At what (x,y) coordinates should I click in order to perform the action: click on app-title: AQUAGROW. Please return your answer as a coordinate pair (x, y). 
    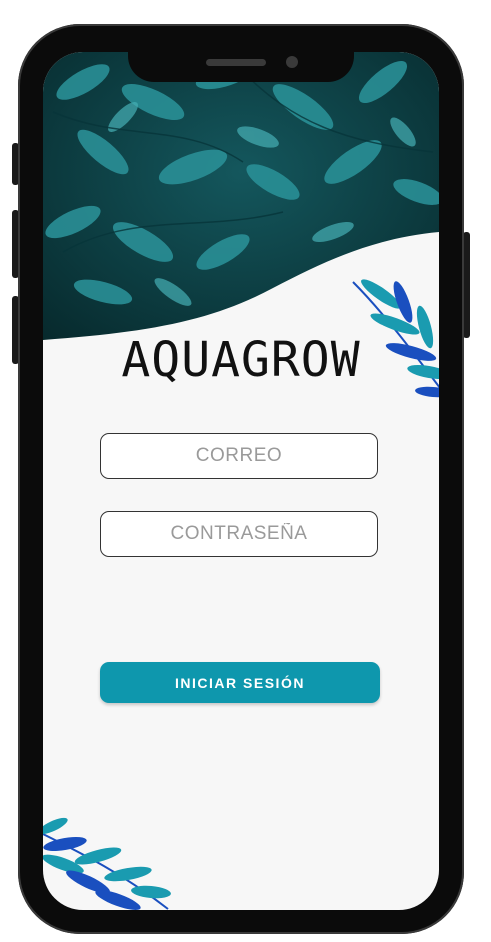
    Looking at the image, I should click on (241, 360).